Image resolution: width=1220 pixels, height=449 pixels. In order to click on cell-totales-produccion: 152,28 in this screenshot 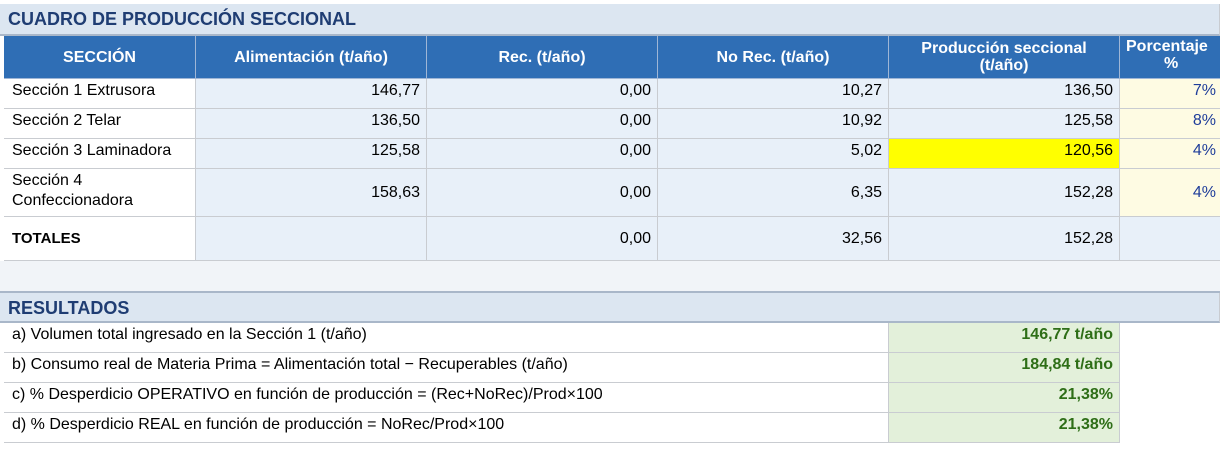, I will do `click(1004, 239)`.